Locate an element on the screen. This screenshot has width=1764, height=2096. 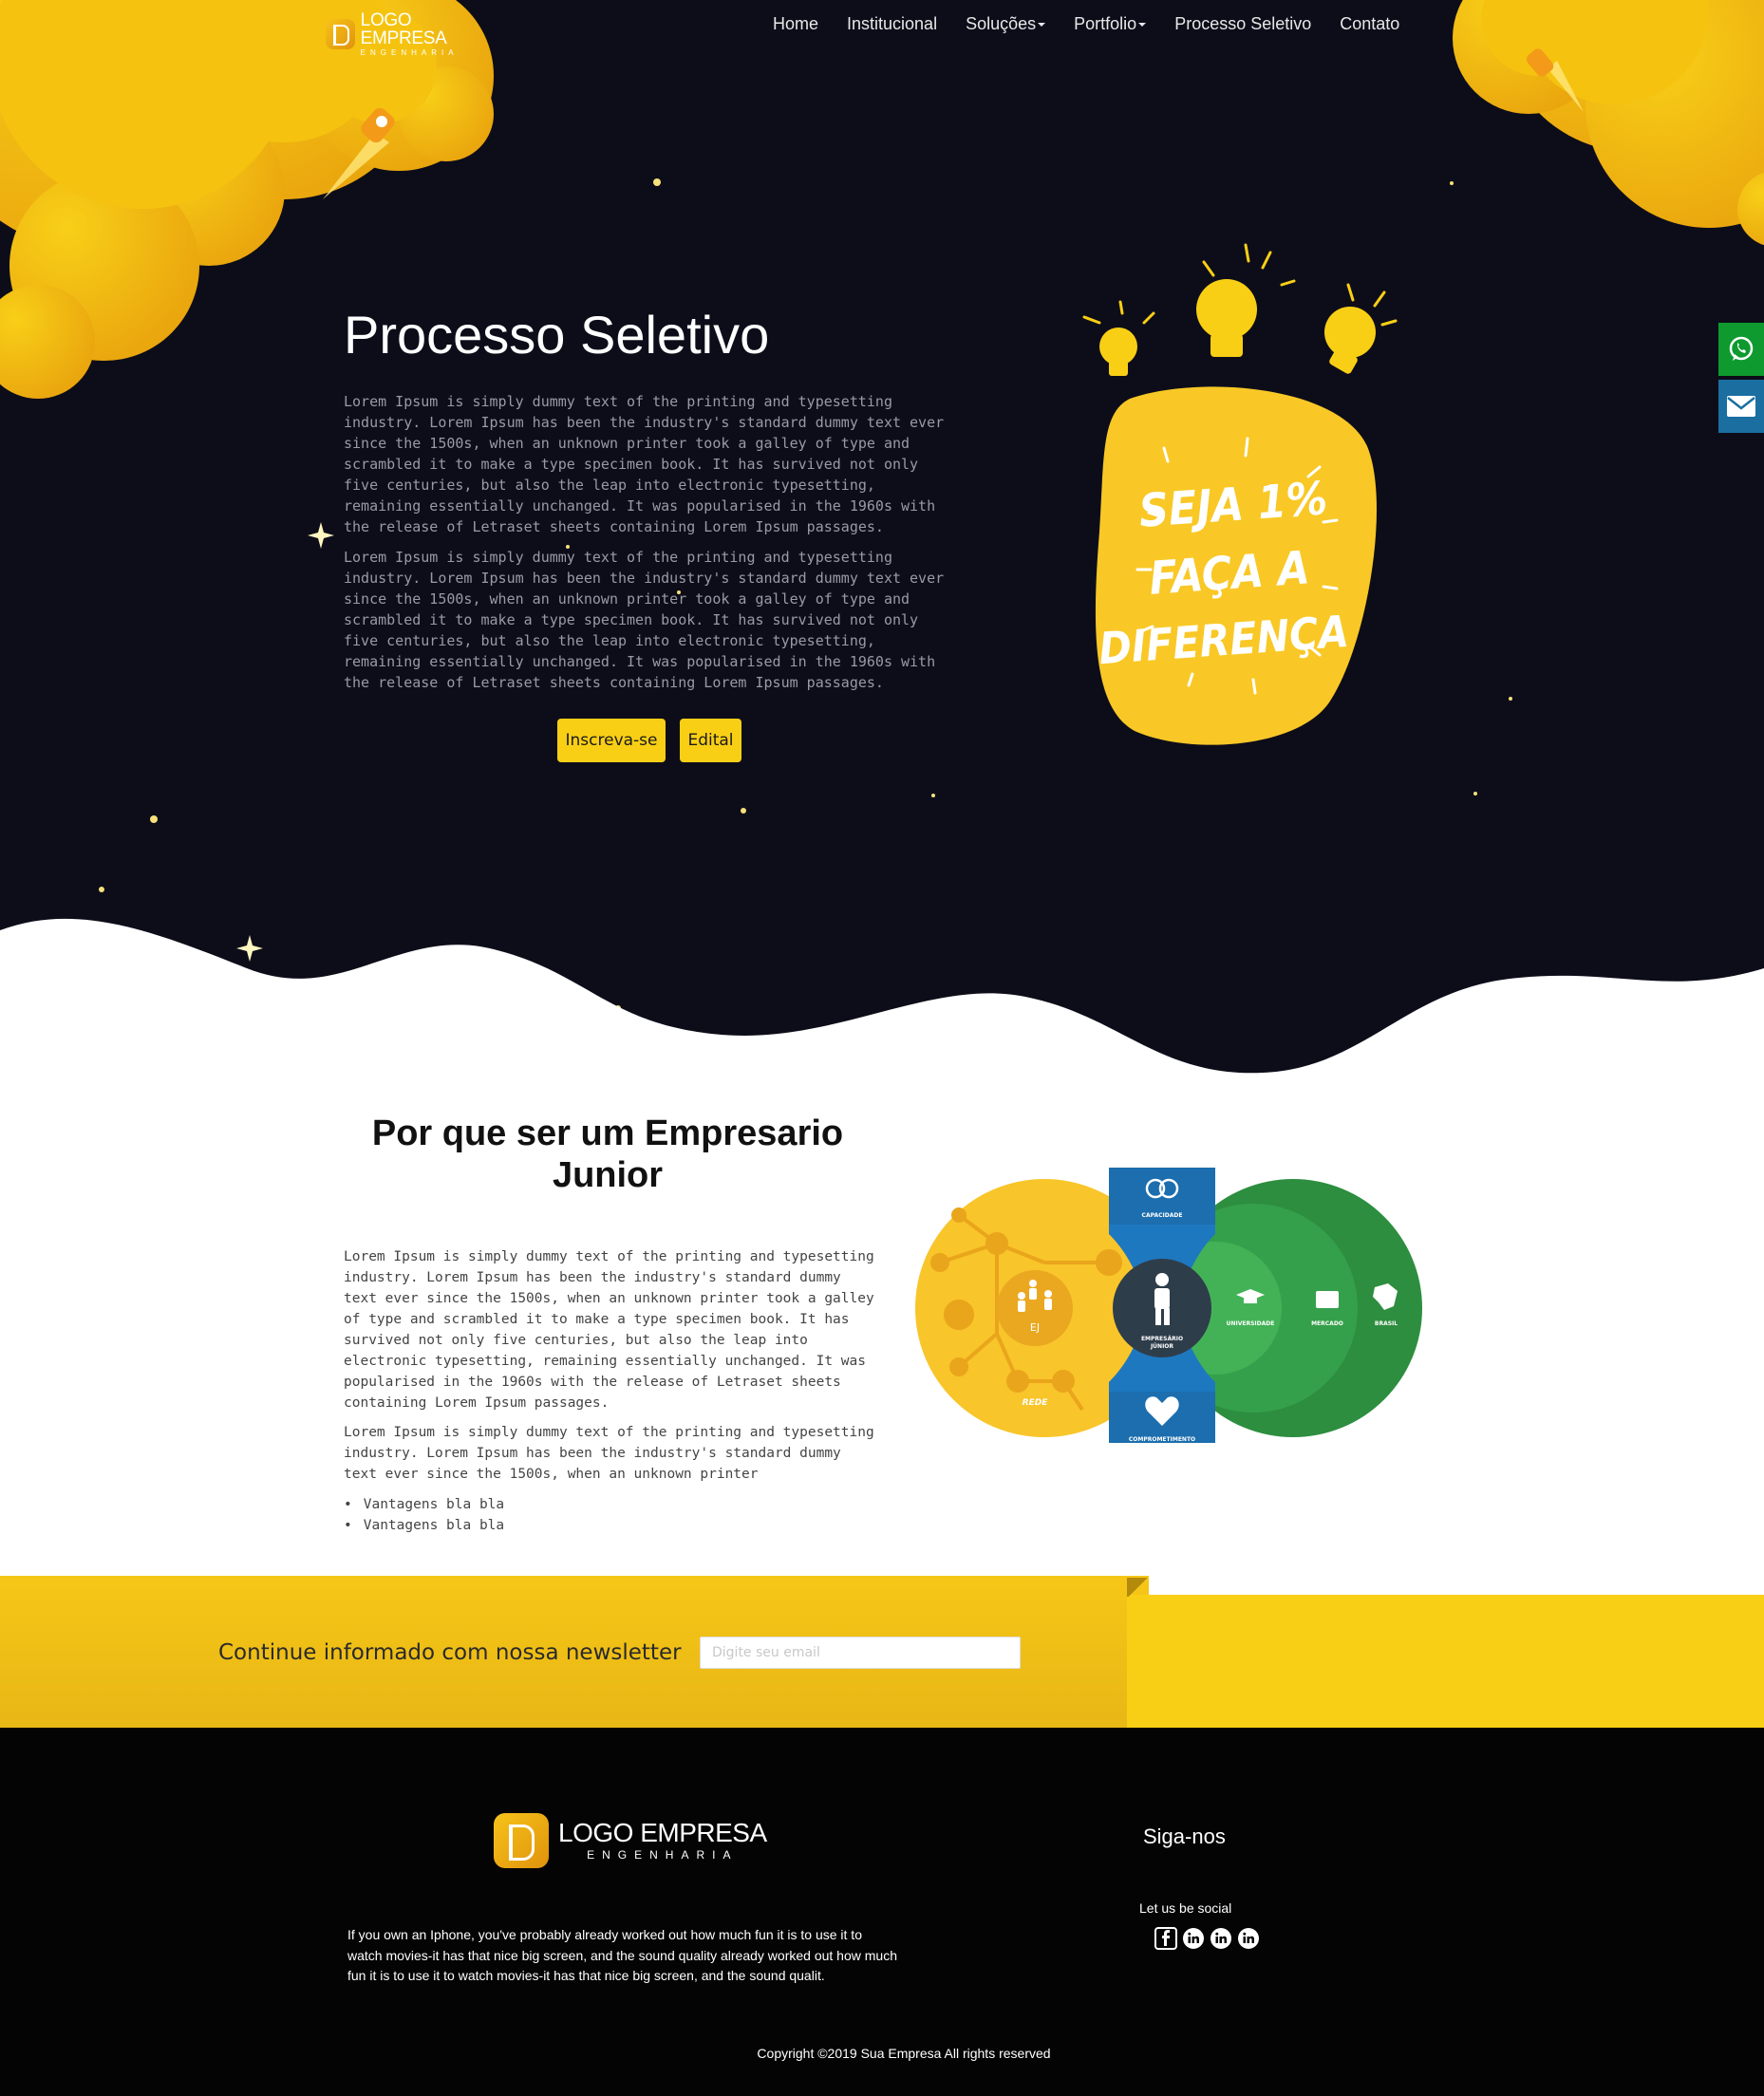
diagram-center-line-1: EMPRESÁRIO is located at coordinates (1162, 1339).